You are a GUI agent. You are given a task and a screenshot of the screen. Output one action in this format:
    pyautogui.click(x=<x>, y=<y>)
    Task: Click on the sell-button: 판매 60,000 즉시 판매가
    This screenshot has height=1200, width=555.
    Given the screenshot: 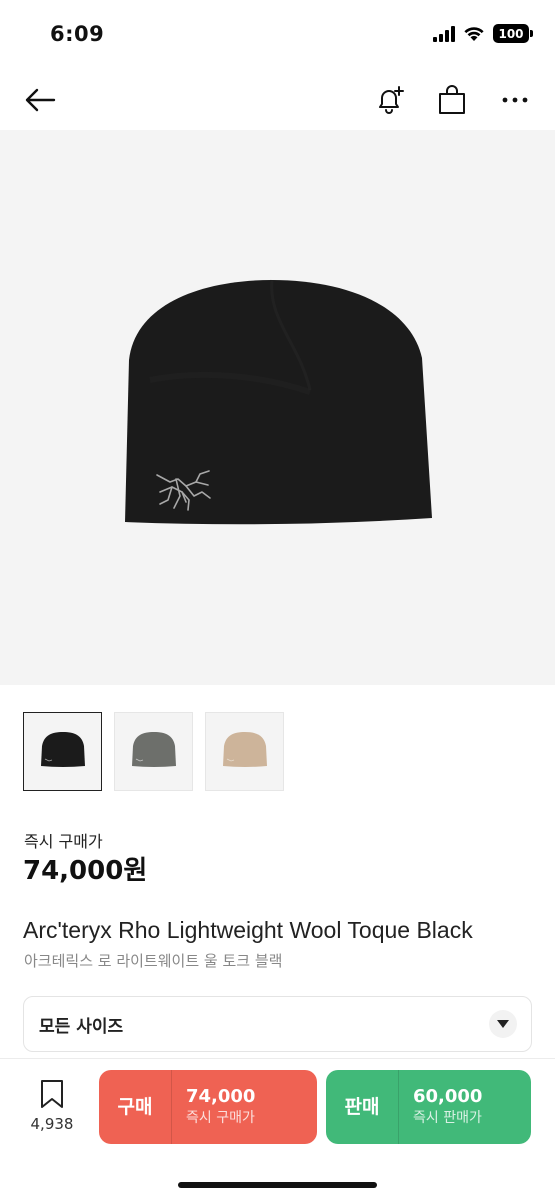 What is the action you would take?
    pyautogui.click(x=428, y=1107)
    